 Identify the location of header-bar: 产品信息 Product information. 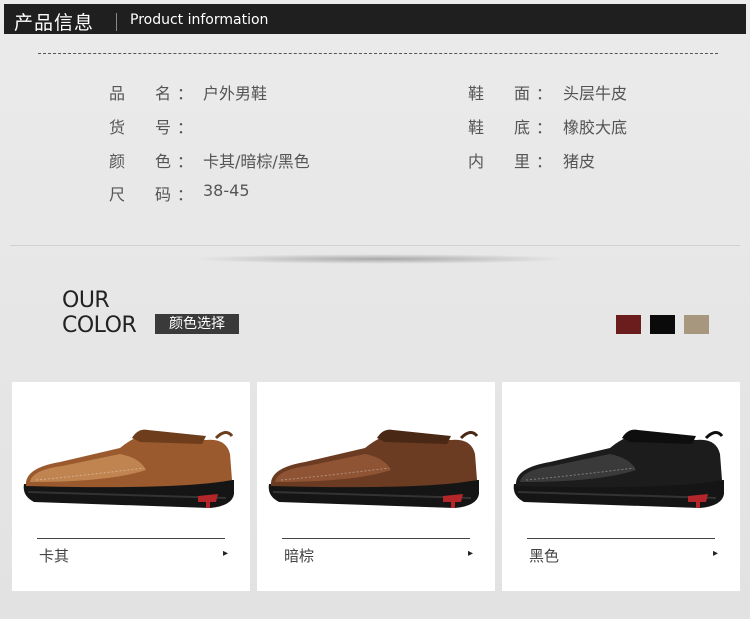
(375, 19).